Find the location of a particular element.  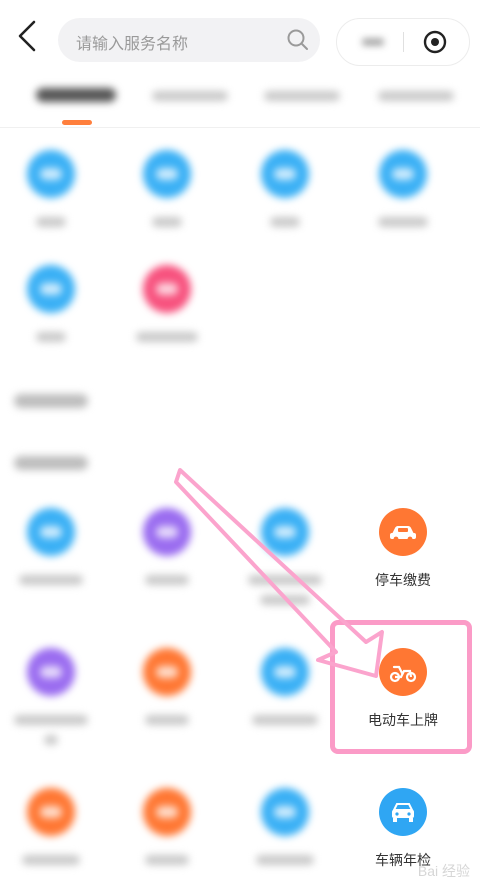

back-button is located at coordinates (29, 36).